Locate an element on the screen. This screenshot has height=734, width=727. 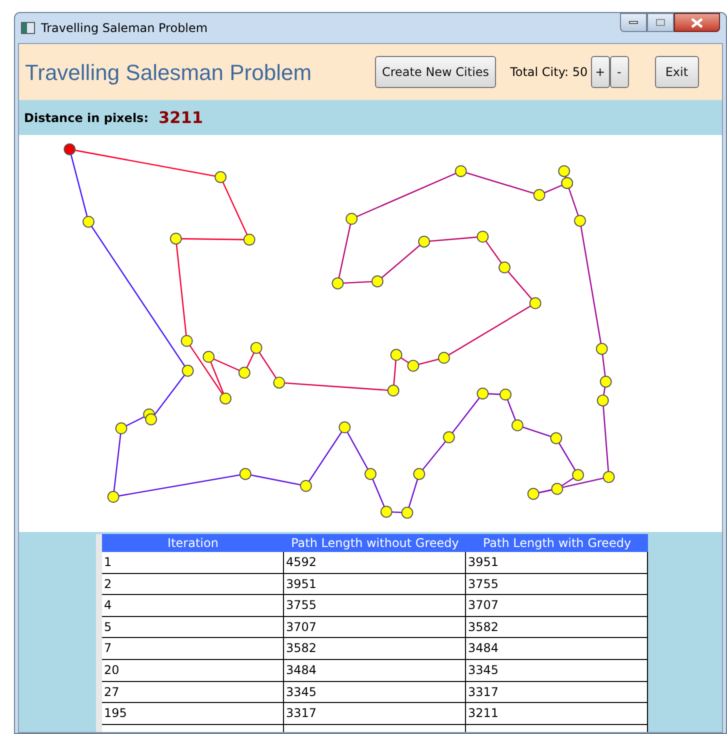
distance-label: Distance in pixels: is located at coordinates (86, 118).